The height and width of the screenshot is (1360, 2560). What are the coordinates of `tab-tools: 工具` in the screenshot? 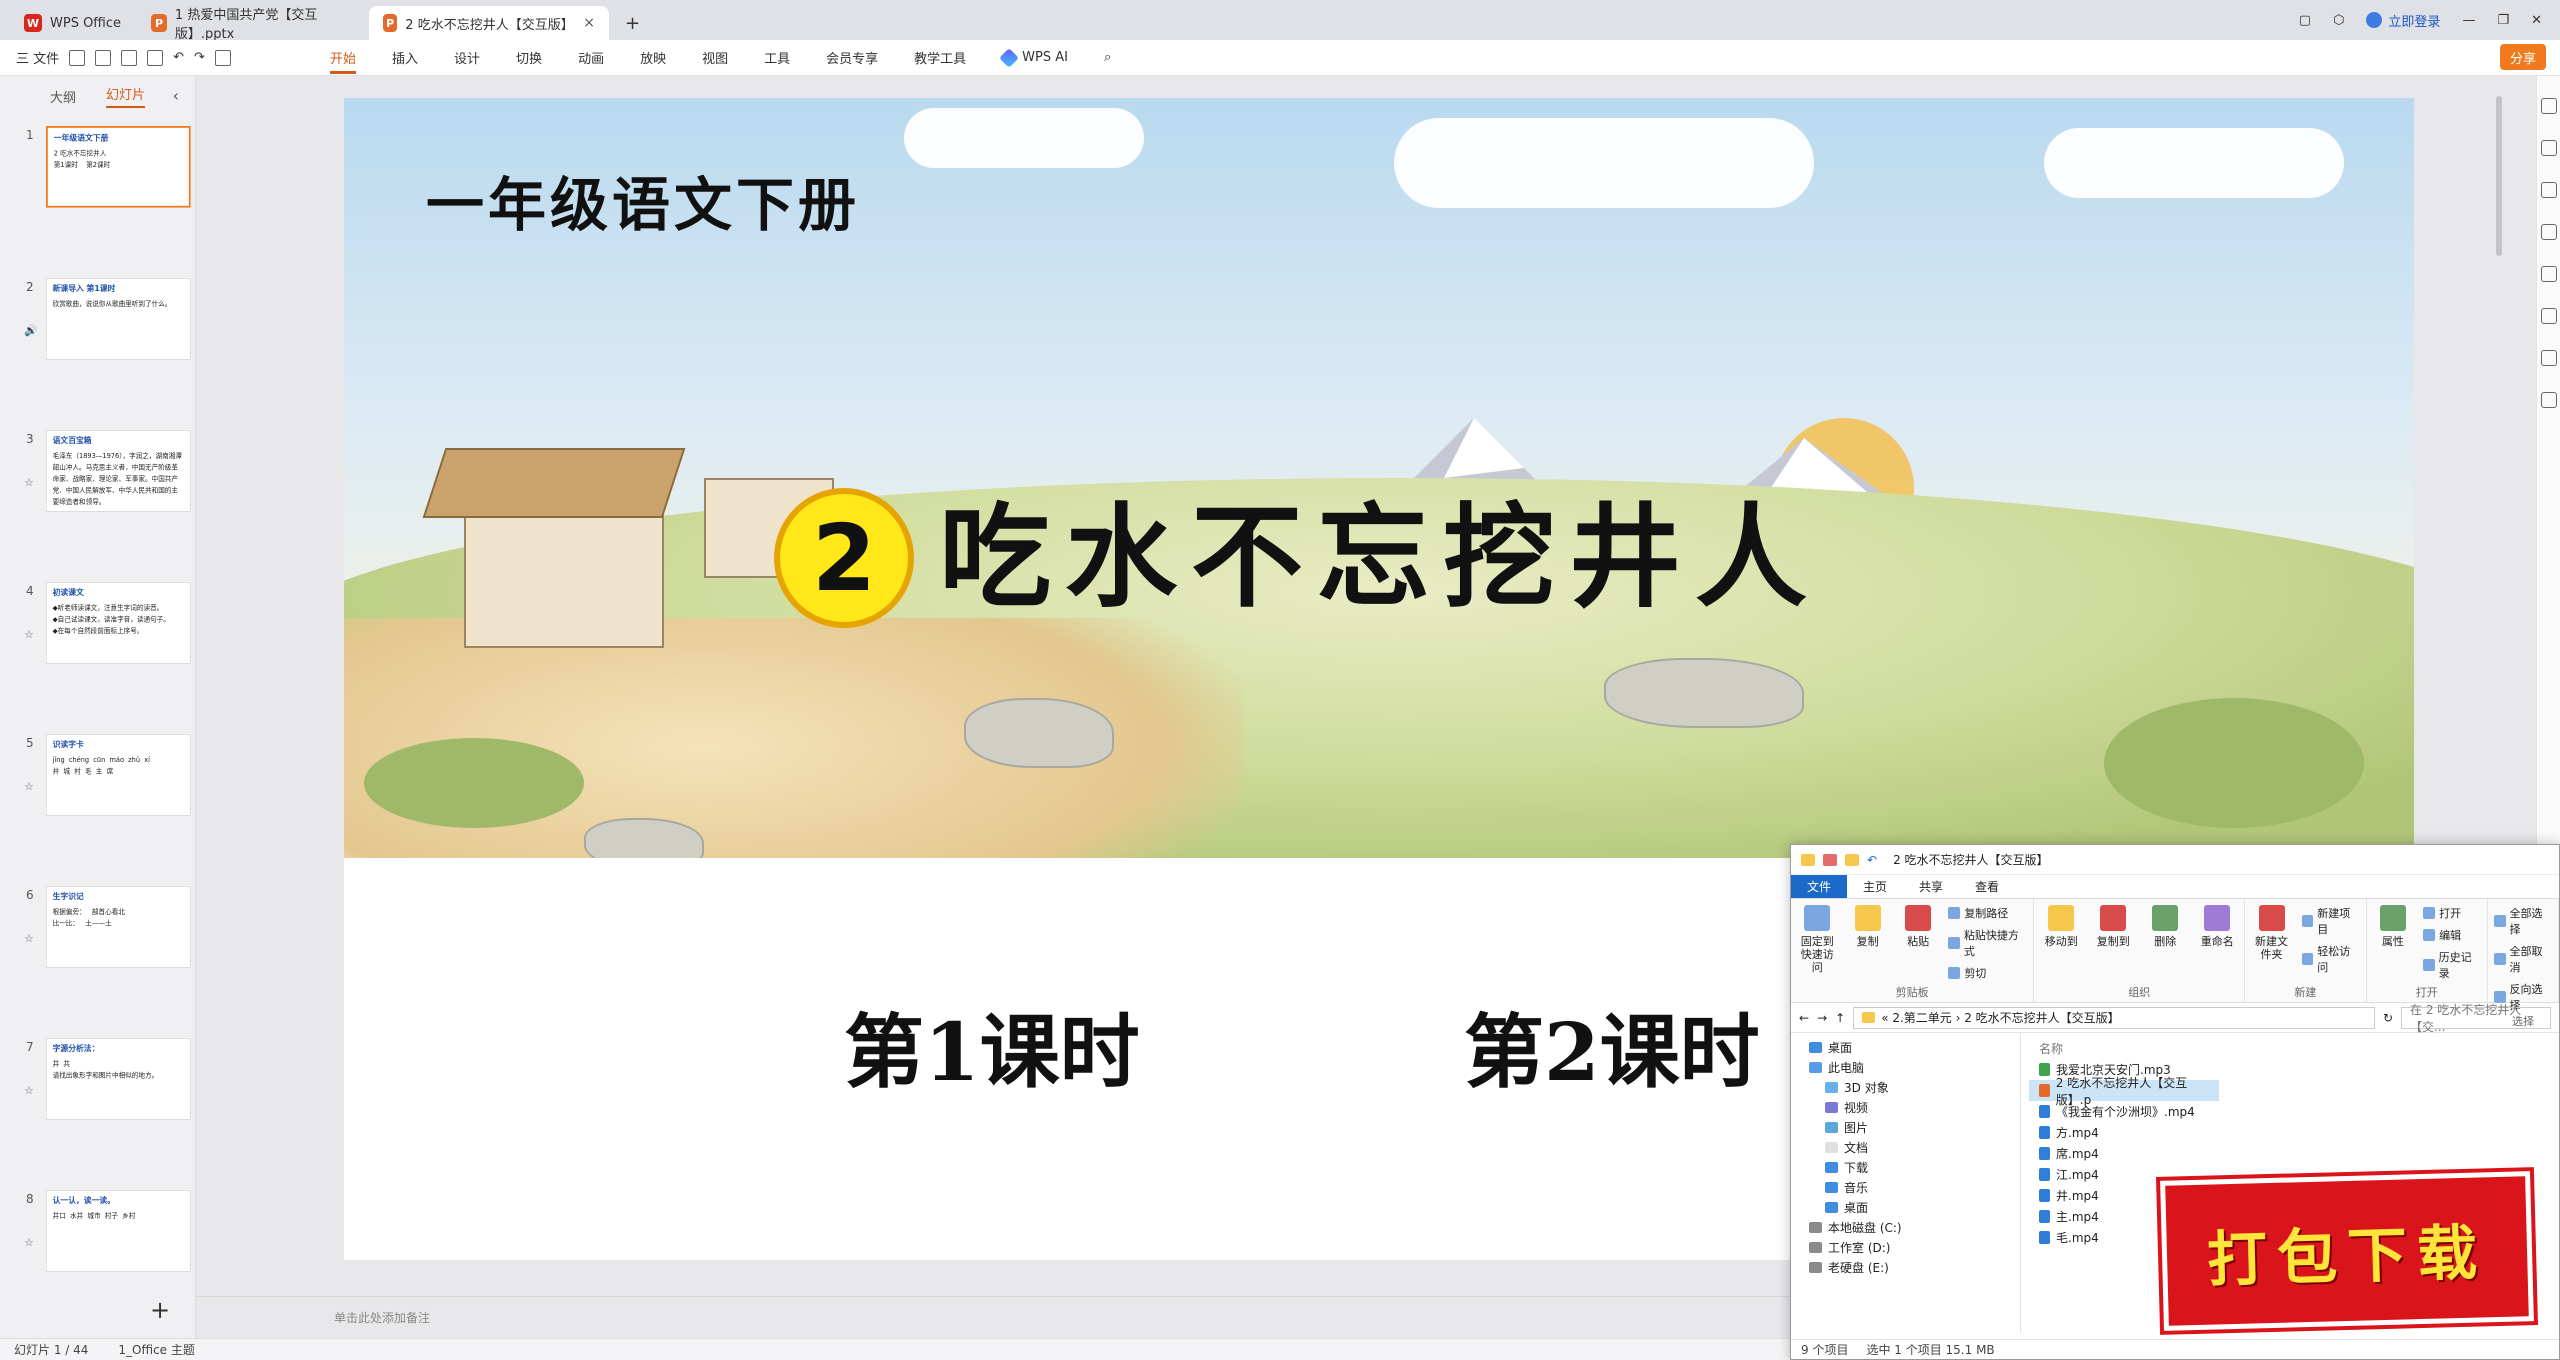 It's located at (777, 57).